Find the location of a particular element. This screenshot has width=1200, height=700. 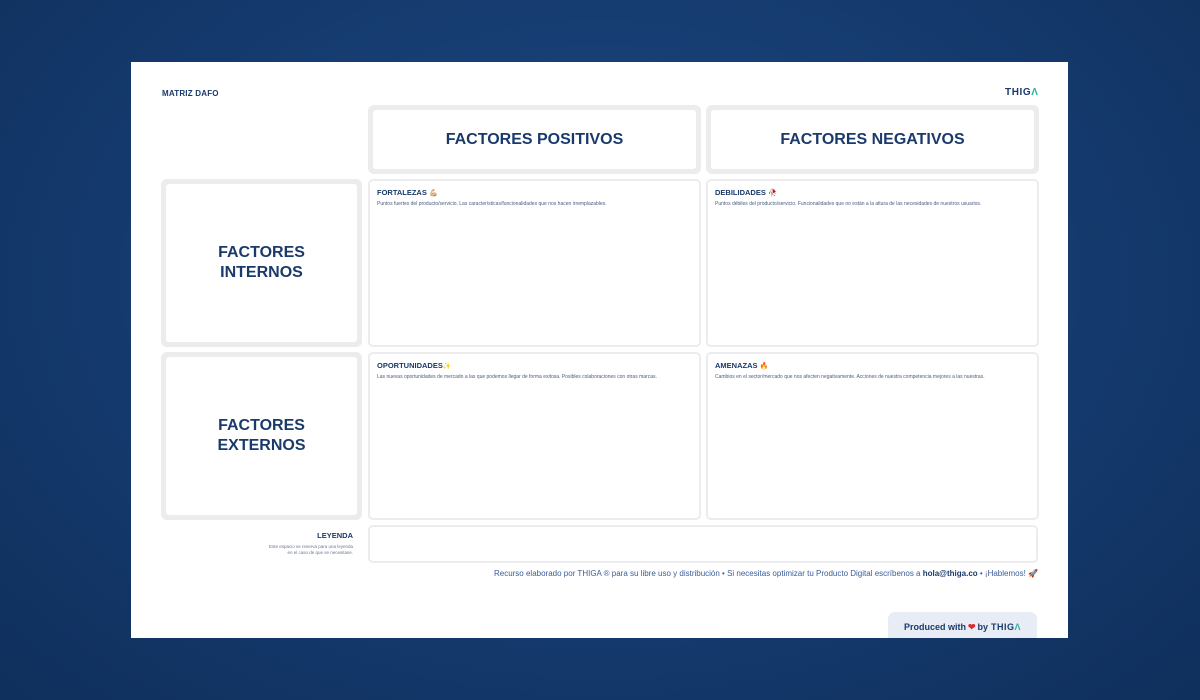

side-external-line1: FACTORES is located at coordinates (261, 425).